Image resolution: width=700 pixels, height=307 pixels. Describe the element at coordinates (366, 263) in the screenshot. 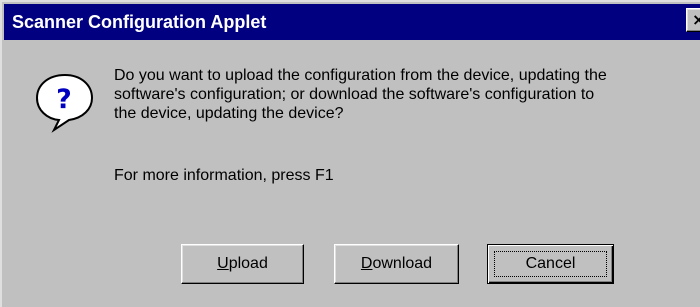

I see `download-mnemonic: D` at that location.